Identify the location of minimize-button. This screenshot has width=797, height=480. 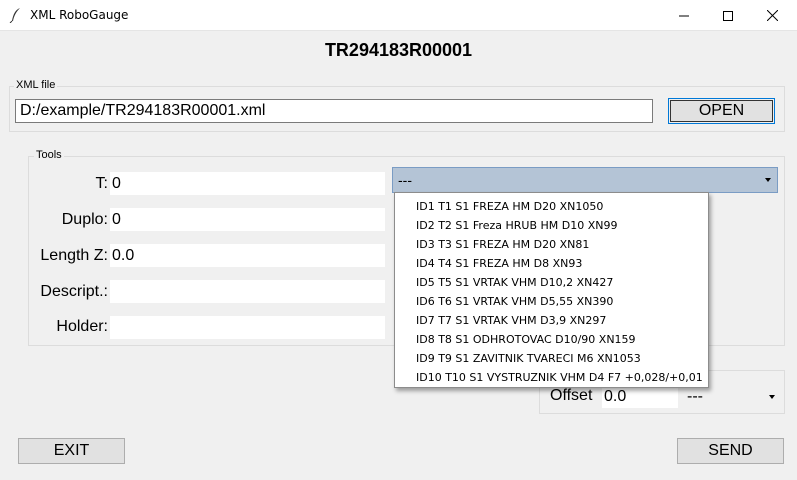
(683, 15).